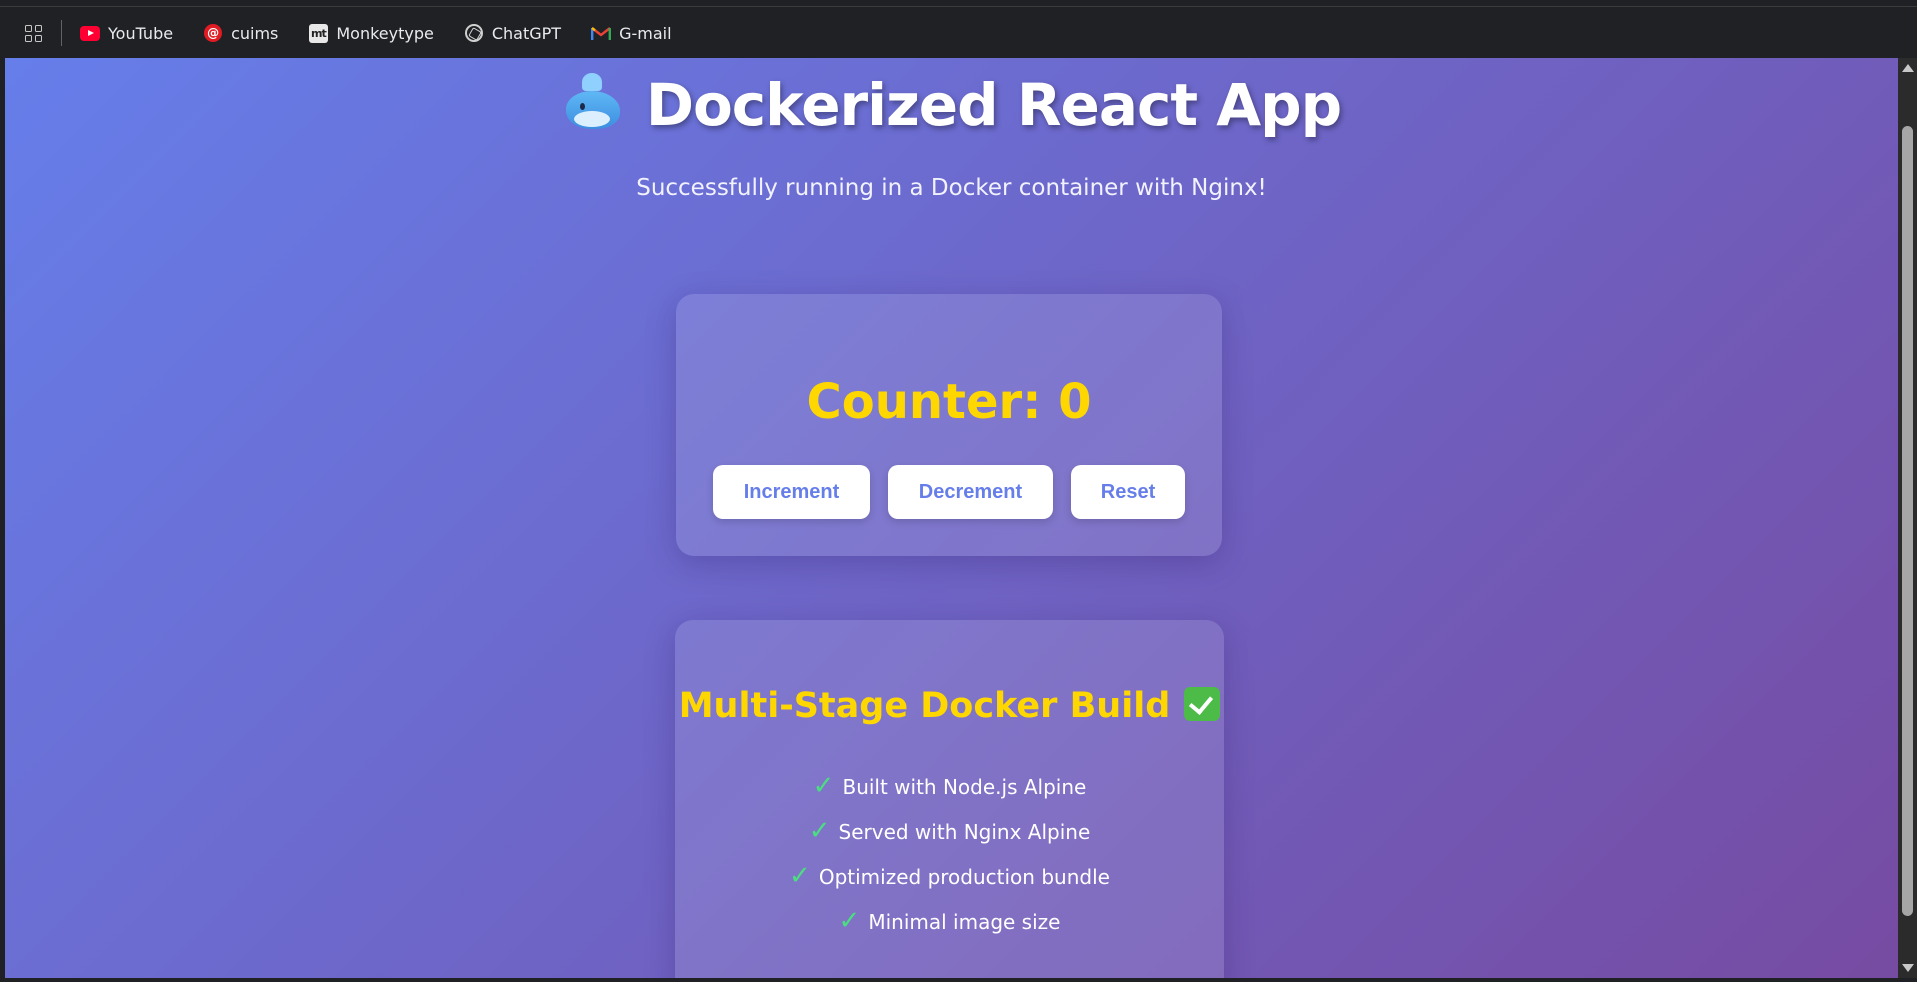 The height and width of the screenshot is (982, 1917). I want to click on chatgpt-icon, so click(474, 33).